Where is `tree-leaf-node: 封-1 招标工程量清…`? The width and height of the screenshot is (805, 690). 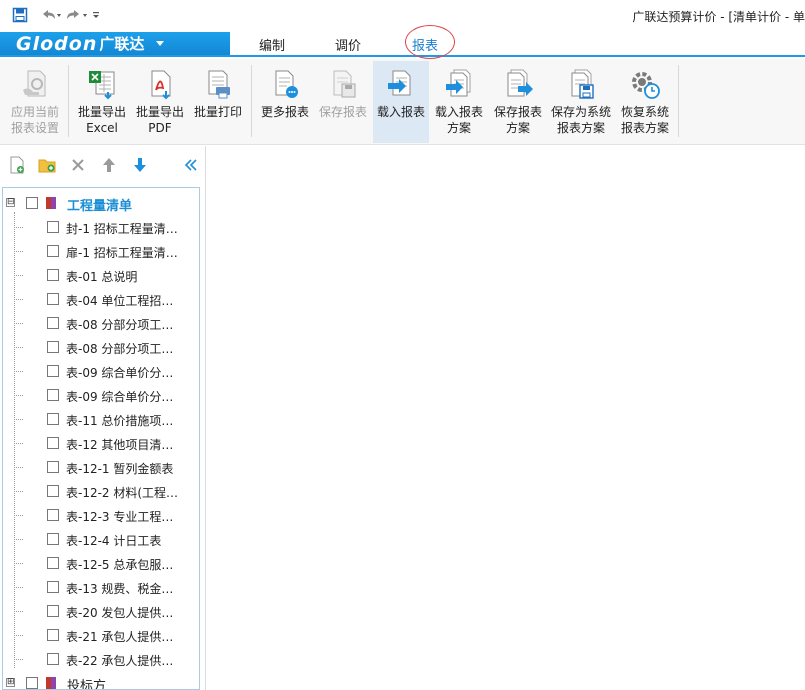
tree-leaf-node: 封-1 招标工程量清… is located at coordinates (101, 227).